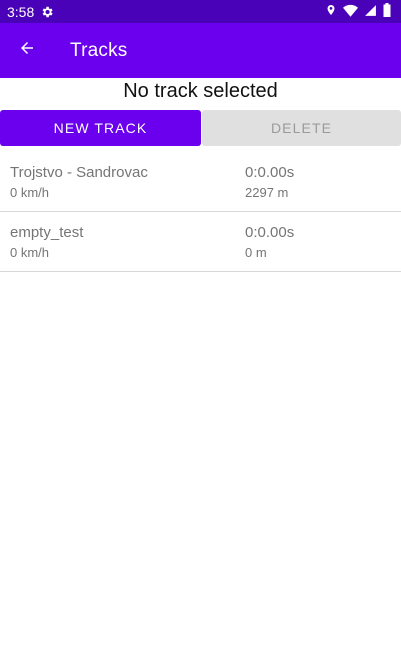 This screenshot has height=667, width=401. I want to click on track-distance: 0 m, so click(256, 252).